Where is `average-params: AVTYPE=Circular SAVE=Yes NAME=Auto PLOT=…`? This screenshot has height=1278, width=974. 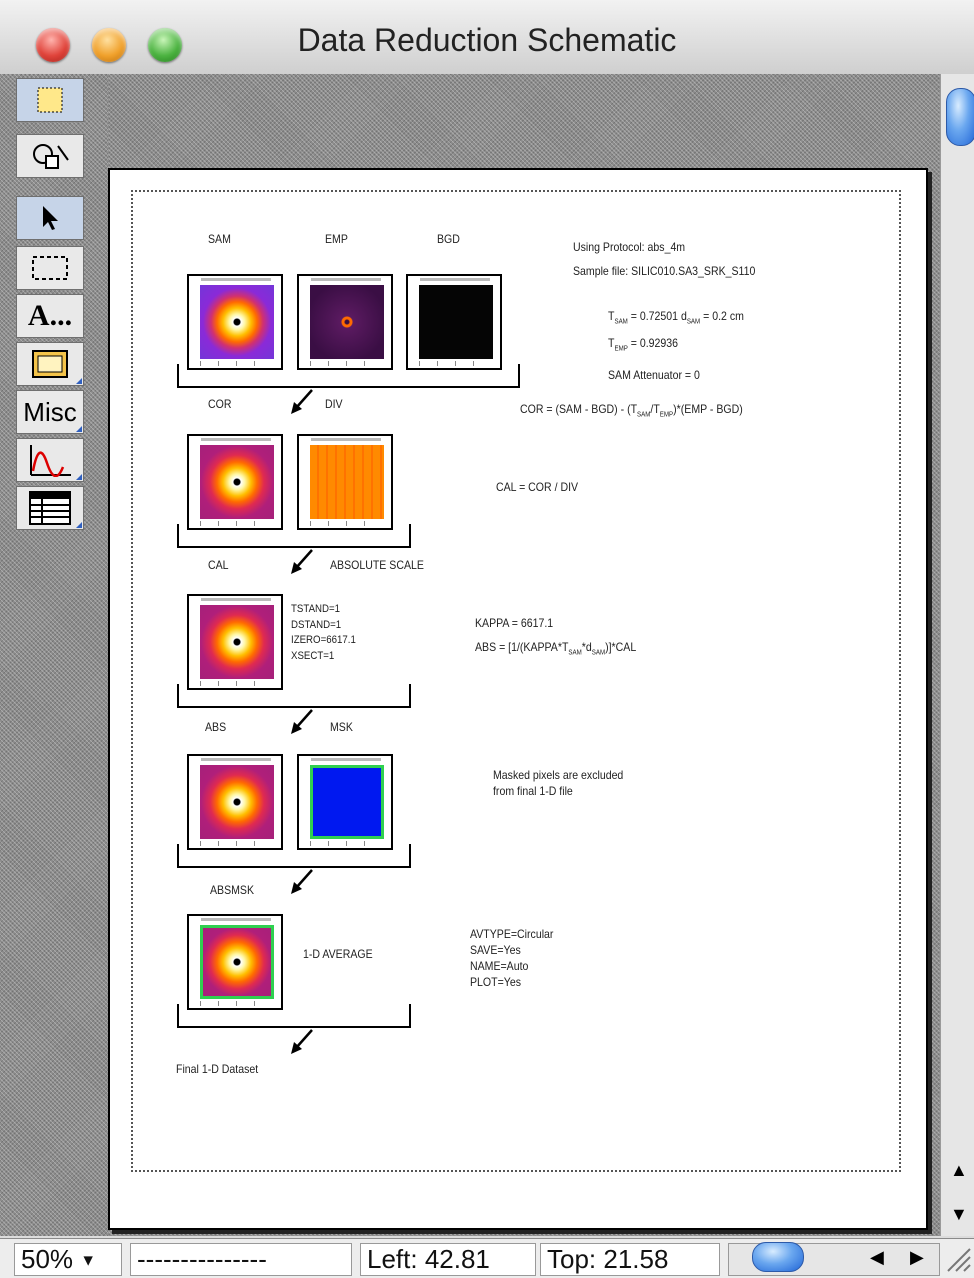
average-params: AVTYPE=Circular SAVE=Yes NAME=Auto PLOT=… is located at coordinates (512, 958).